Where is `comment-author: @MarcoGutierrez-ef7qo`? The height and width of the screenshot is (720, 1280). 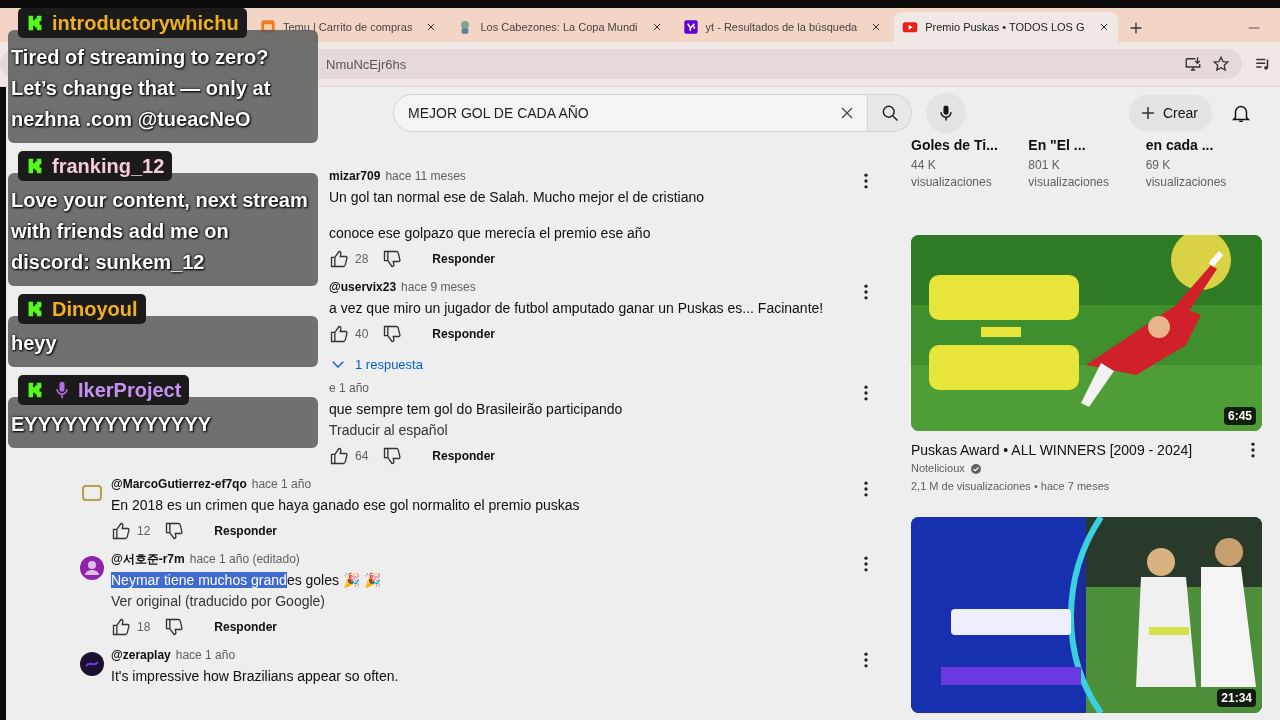
comment-author: @MarcoGutierrez-ef7qo is located at coordinates (179, 484).